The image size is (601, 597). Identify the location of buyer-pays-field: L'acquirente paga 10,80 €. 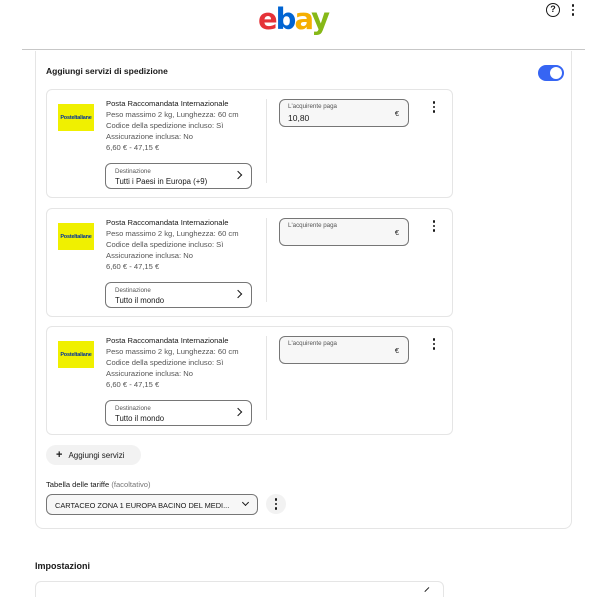
(344, 113).